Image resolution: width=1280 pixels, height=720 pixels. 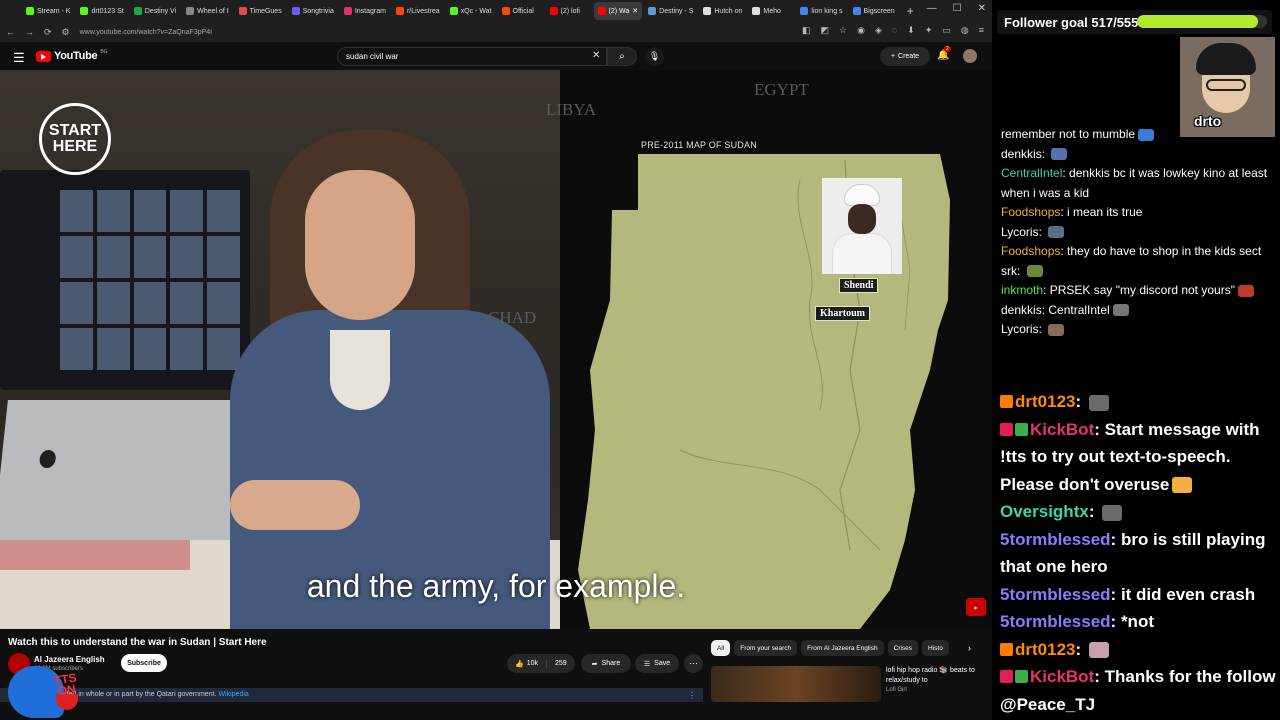 What do you see at coordinates (561, 663) in the screenshot?
I see `dislike-button: 259` at bounding box center [561, 663].